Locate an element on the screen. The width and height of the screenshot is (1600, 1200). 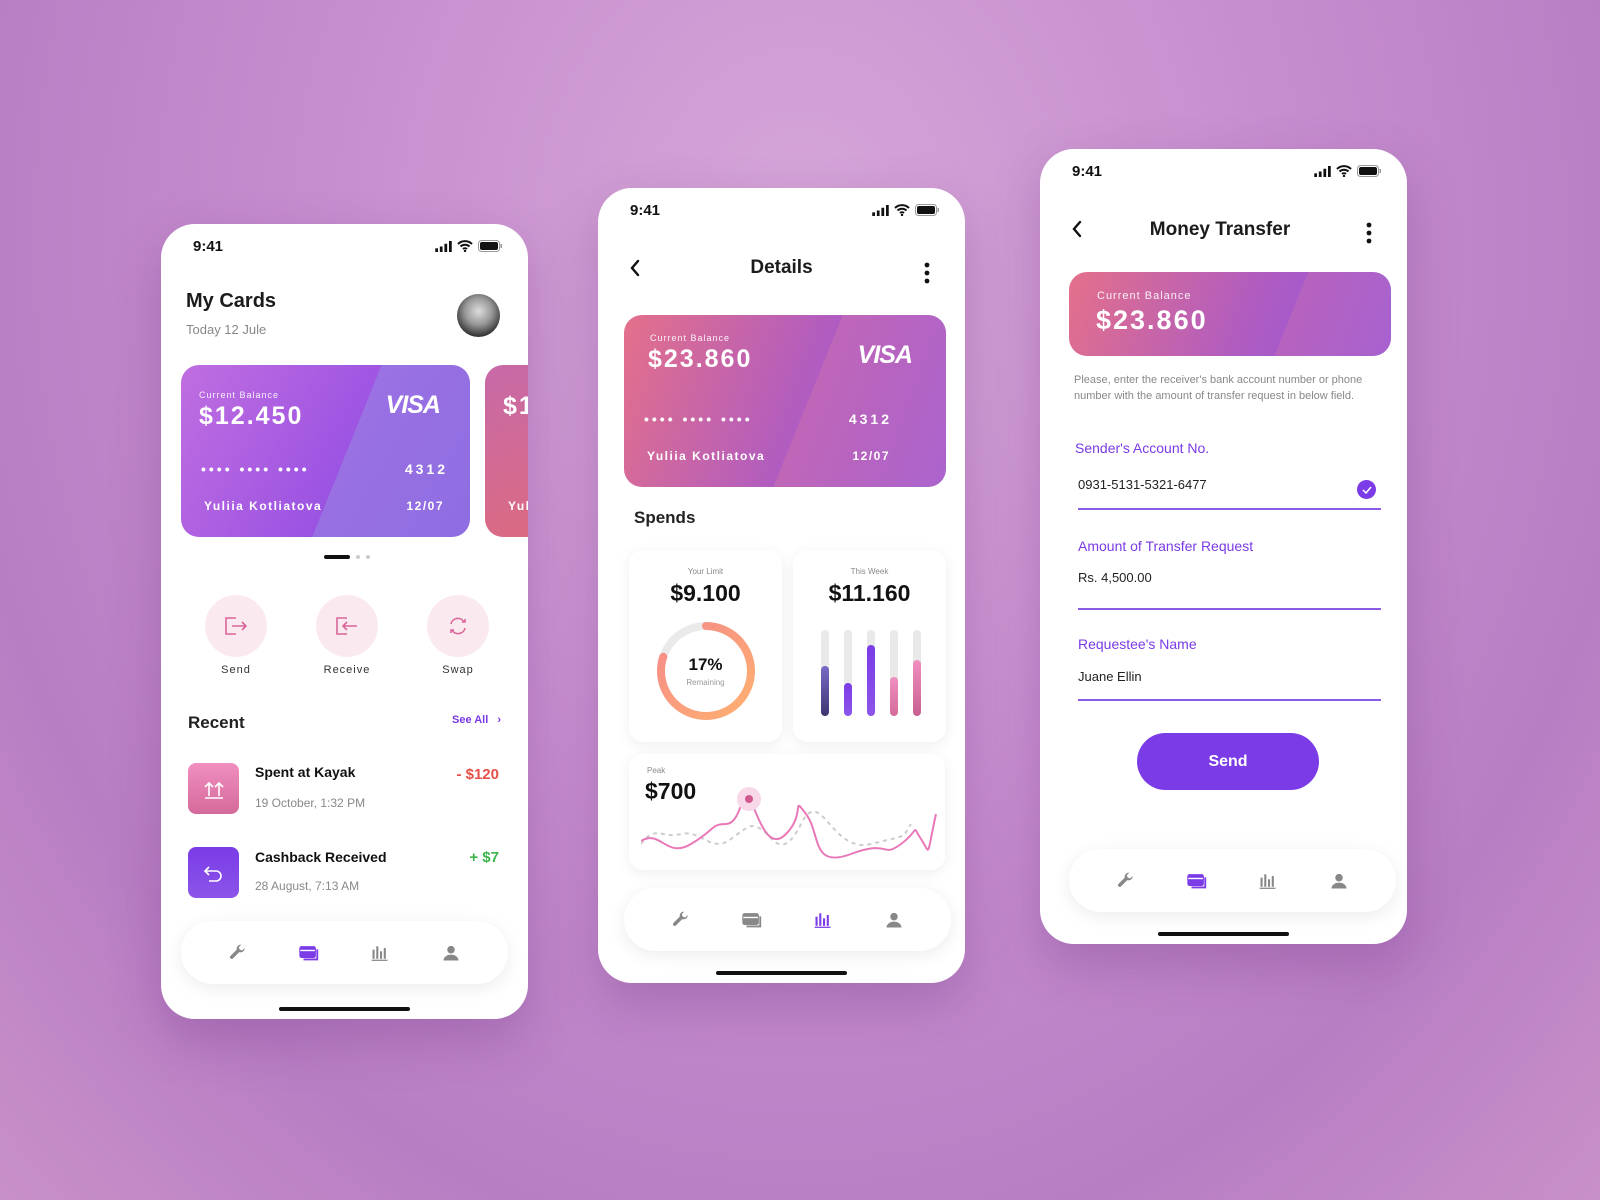
send-button: Send is located at coordinates (1228, 761).